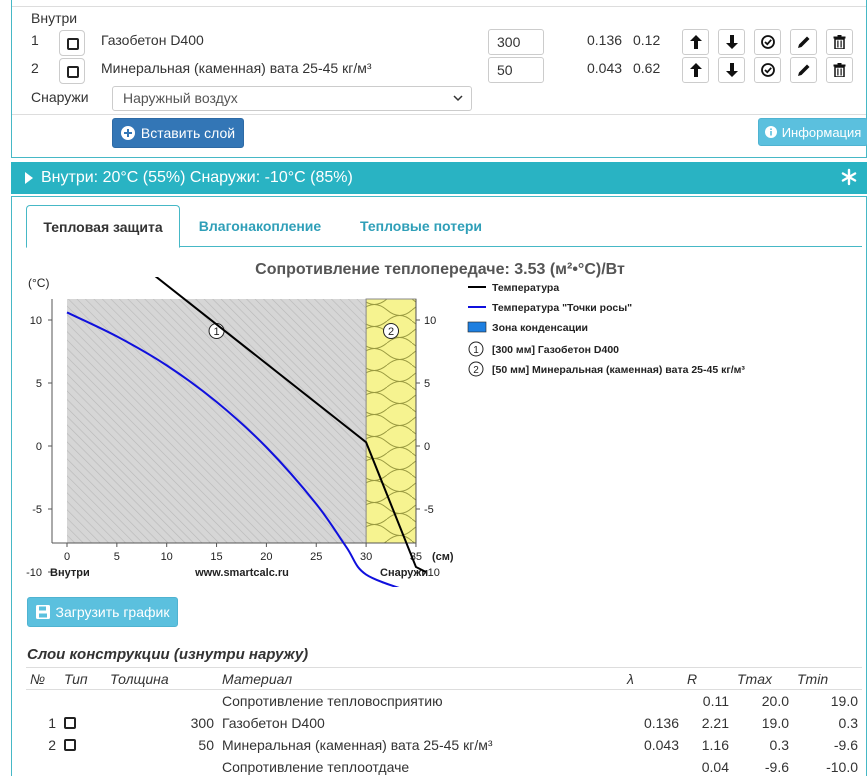 Image resolution: width=867 pixels, height=778 pixels. I want to click on cell-tmin: -10.0, so click(842, 766).